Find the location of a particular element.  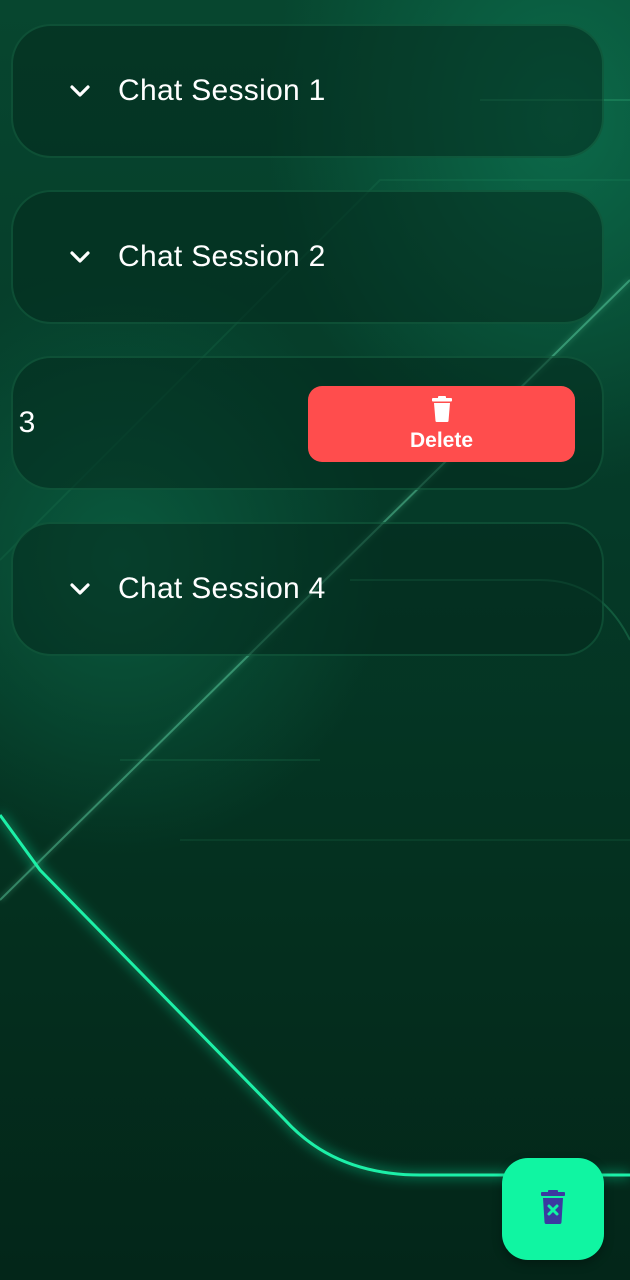

chat-session-item: Chat Session 1 is located at coordinates (307, 91).